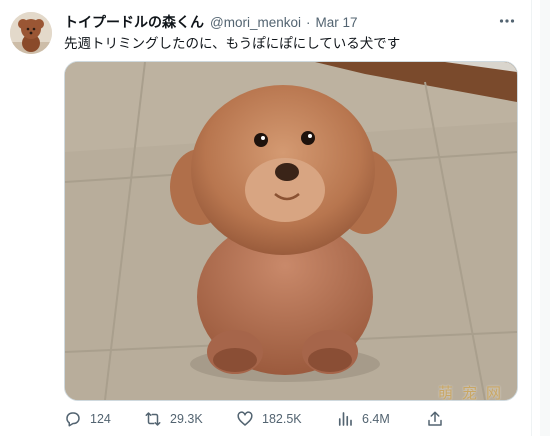 The height and width of the screenshot is (436, 550). What do you see at coordinates (345, 419) in the screenshot?
I see `views-chart-icon` at bounding box center [345, 419].